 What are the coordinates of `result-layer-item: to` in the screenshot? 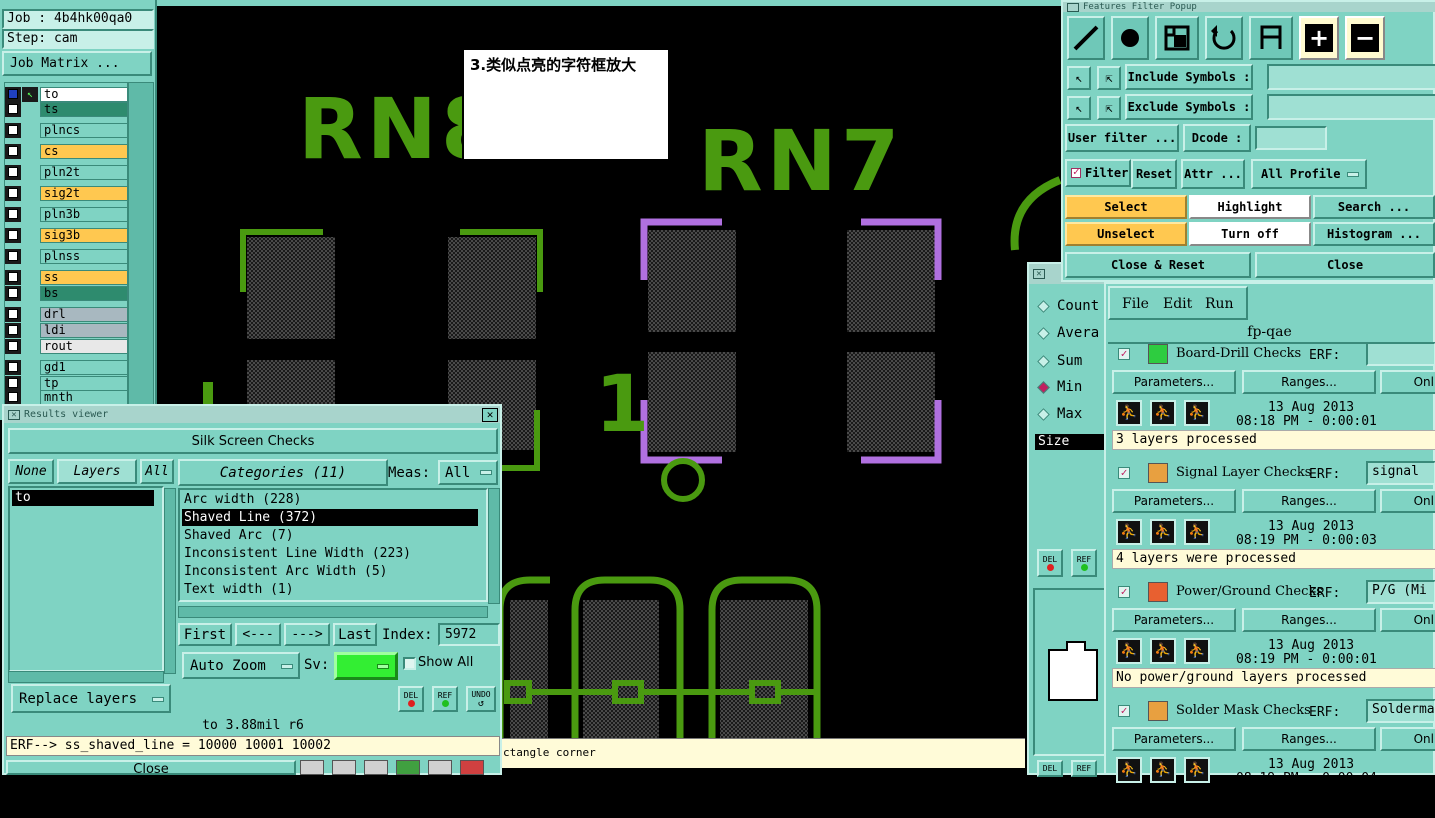 It's located at (83, 498).